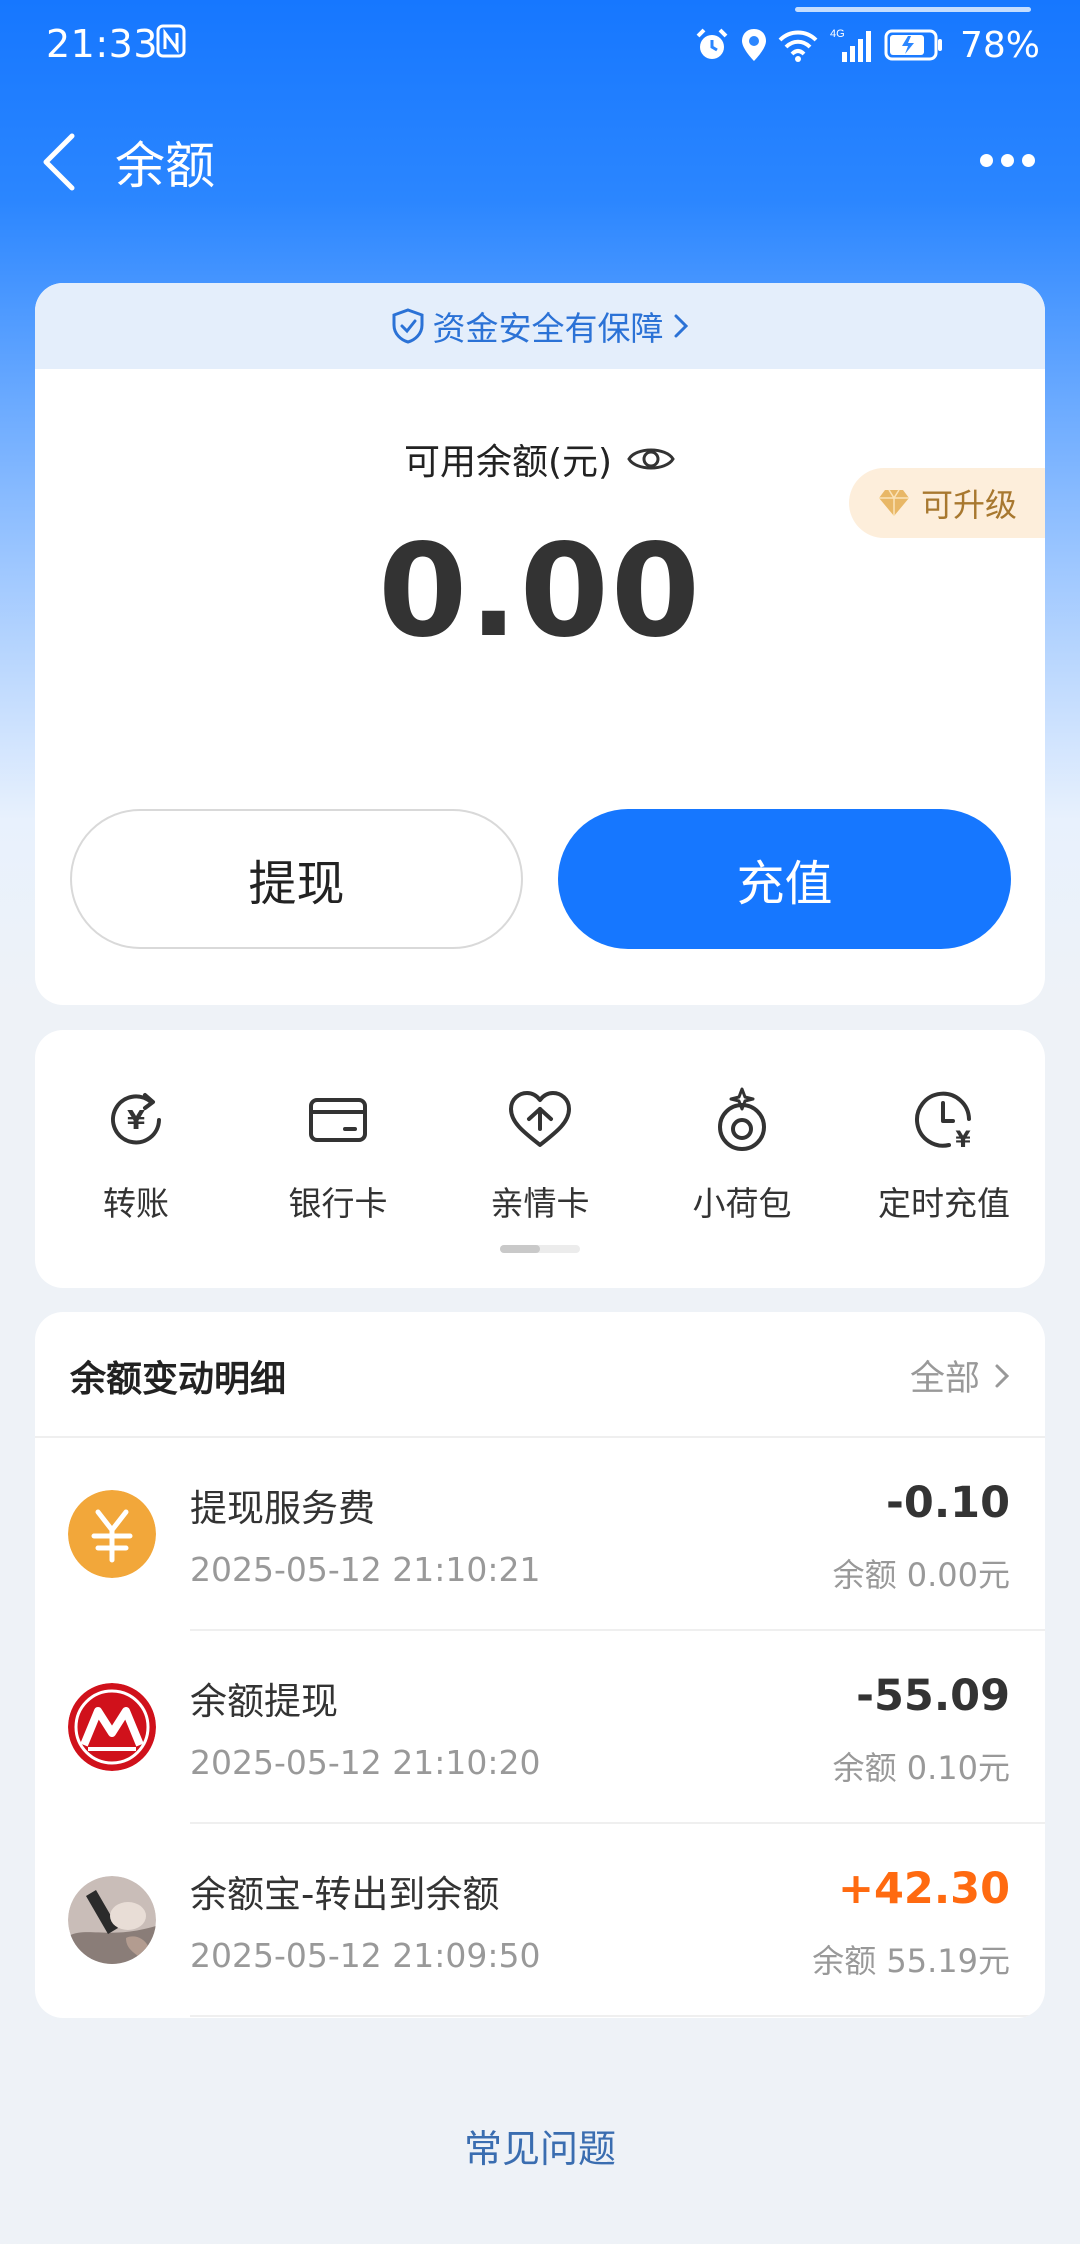 This screenshot has width=1080, height=2244. What do you see at coordinates (112, 1920) in the screenshot?
I see `user-avatar-icon` at bounding box center [112, 1920].